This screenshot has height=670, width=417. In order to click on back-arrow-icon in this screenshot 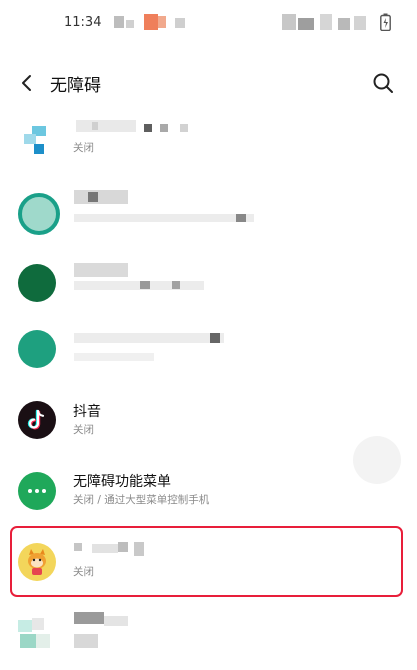, I will do `click(26, 83)`.